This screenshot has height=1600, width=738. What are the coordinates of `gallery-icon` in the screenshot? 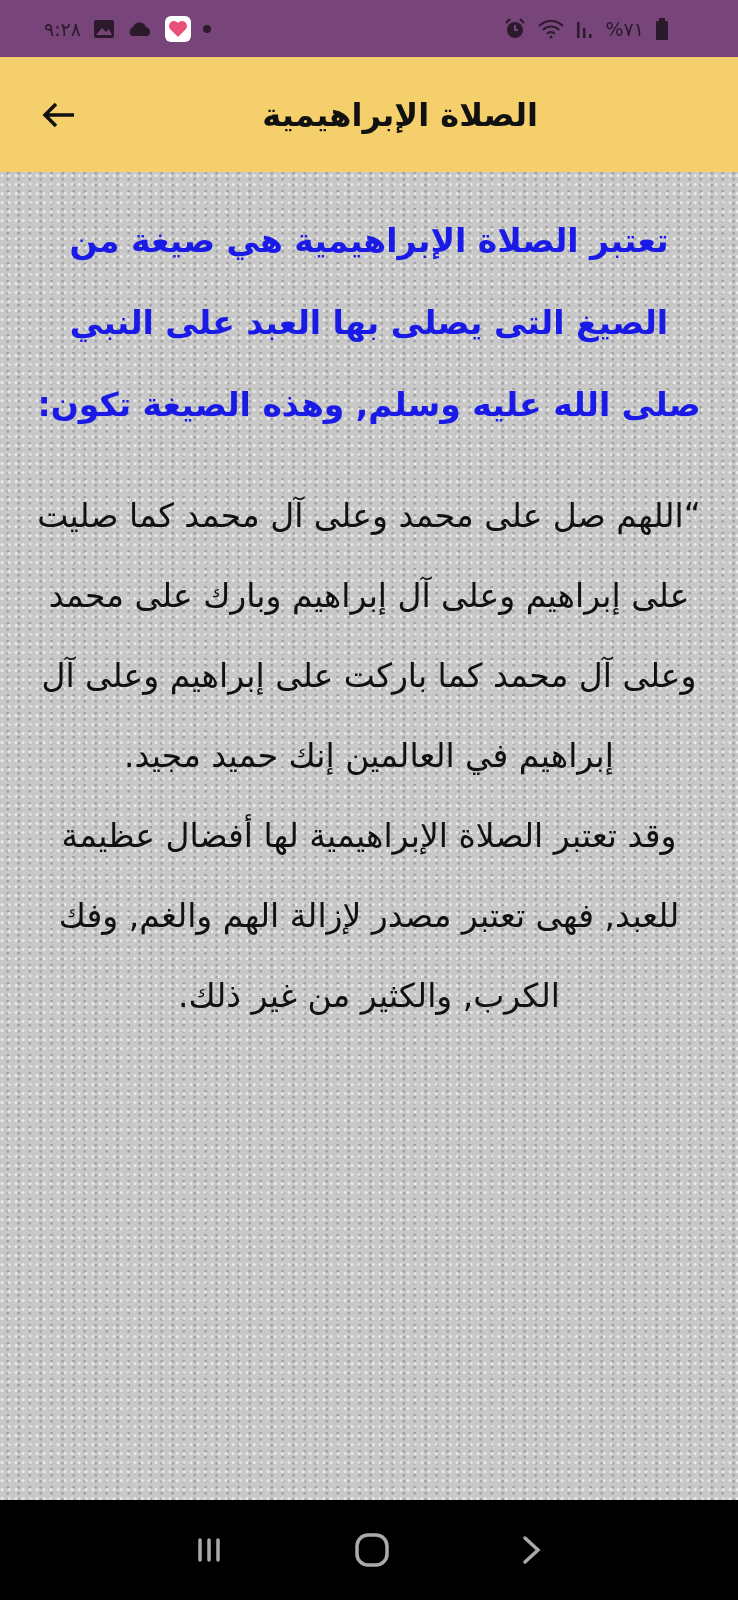 It's located at (104, 28).